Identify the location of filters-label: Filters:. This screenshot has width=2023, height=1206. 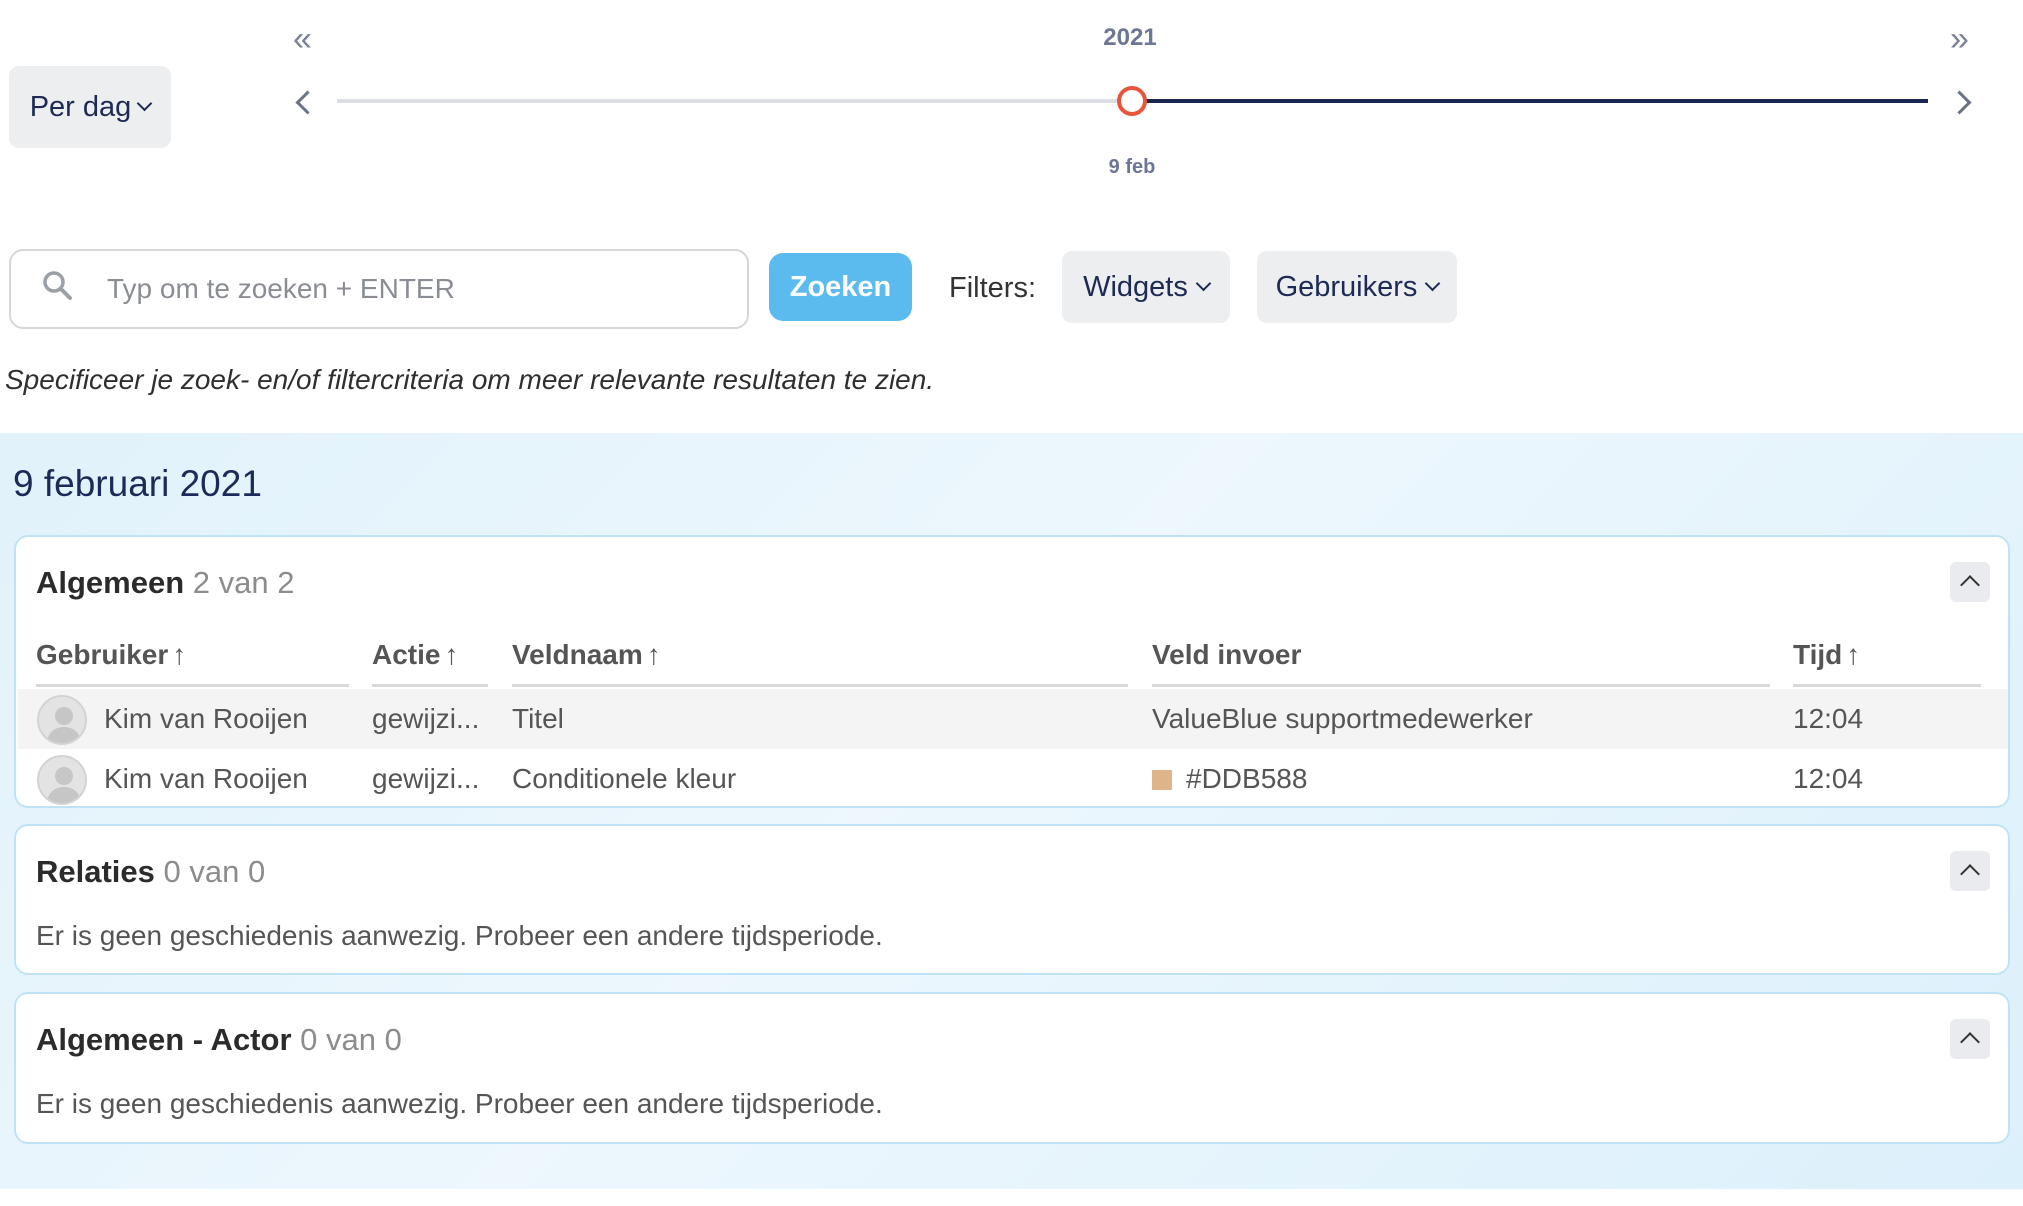
(992, 288).